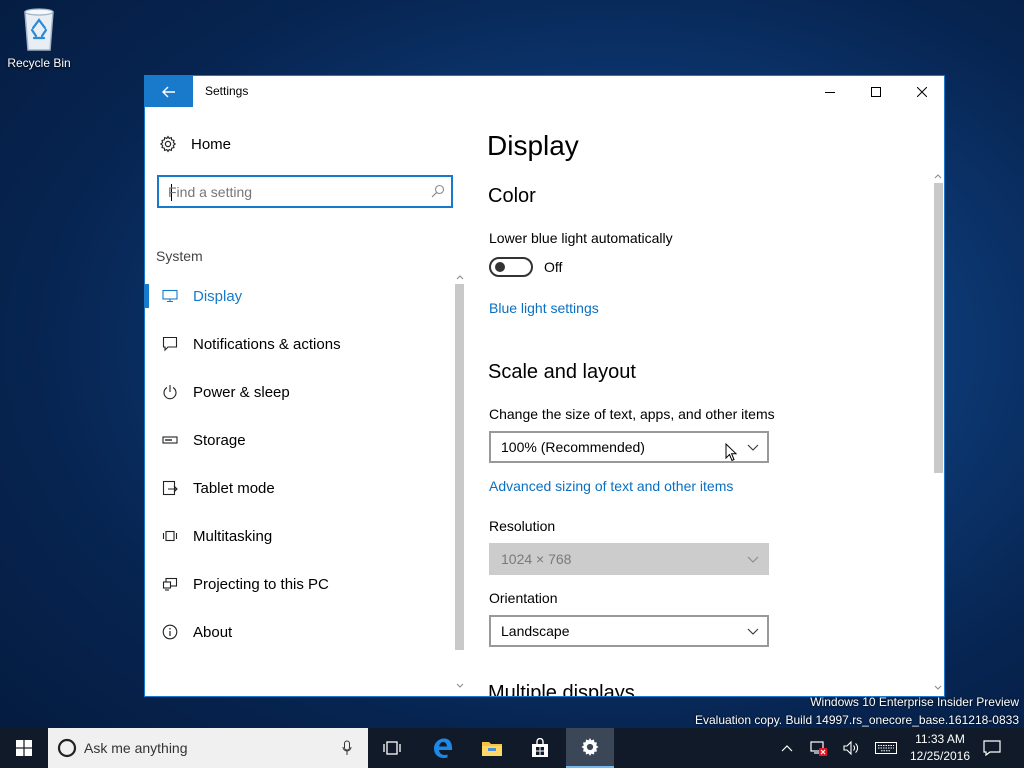 Image resolution: width=1024 pixels, height=768 pixels. I want to click on store-bag-icon, so click(540, 747).